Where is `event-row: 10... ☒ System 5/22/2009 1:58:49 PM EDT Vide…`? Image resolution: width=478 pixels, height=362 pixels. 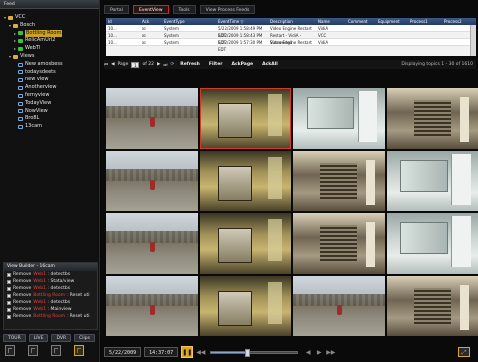 event-row: 10... ☒ System 5/22/2009 1:58:49 PM EDT Vide… is located at coordinates (291, 31).